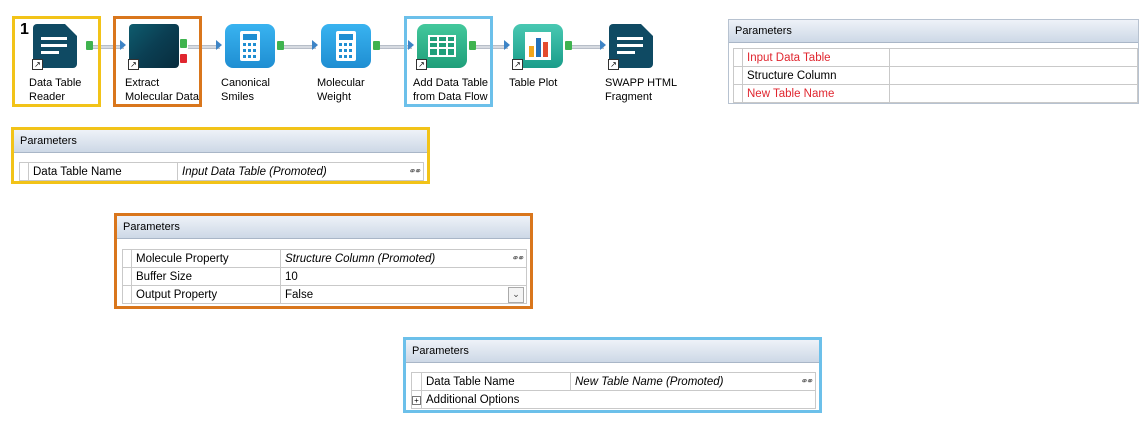 This screenshot has height=426, width=1145. I want to click on node-label-line: Molecular Data, so click(162, 97).